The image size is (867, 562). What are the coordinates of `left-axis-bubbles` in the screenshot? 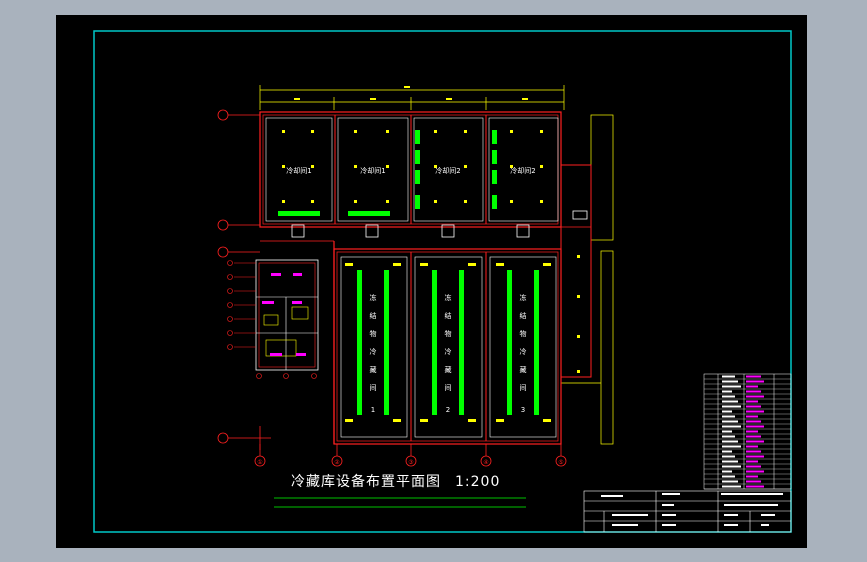 It's located at (223, 276).